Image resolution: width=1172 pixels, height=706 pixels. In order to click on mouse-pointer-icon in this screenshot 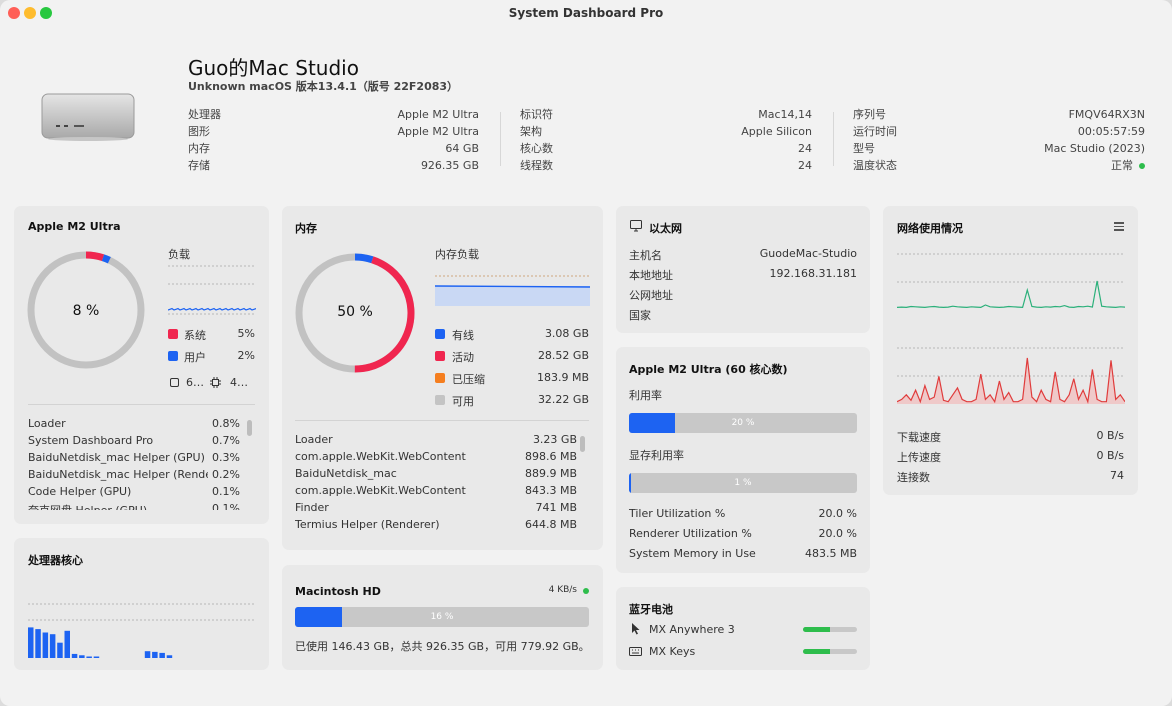, I will do `click(636, 629)`.